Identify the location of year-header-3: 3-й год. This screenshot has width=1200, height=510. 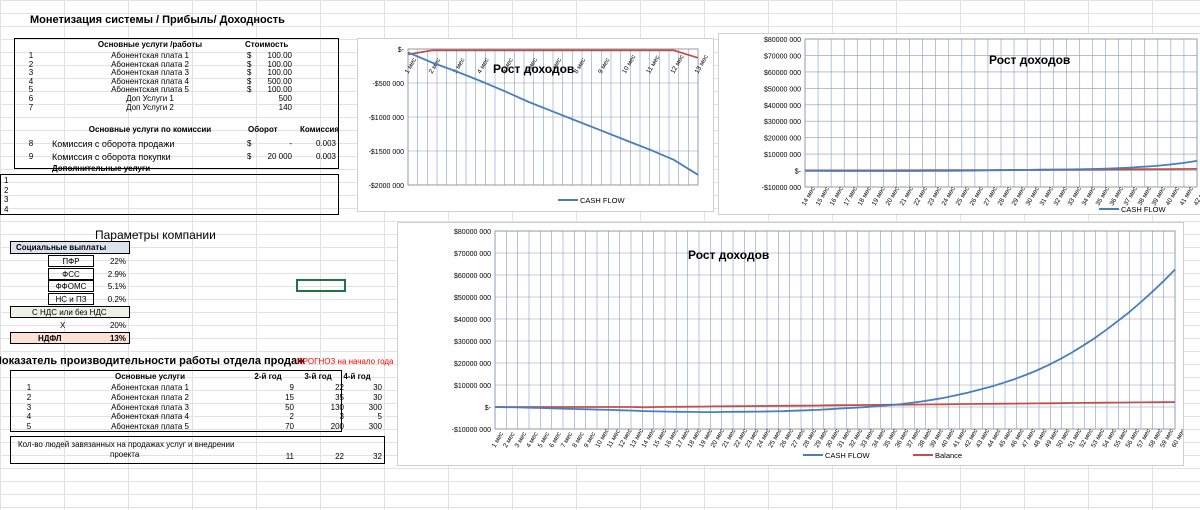
(318, 376).